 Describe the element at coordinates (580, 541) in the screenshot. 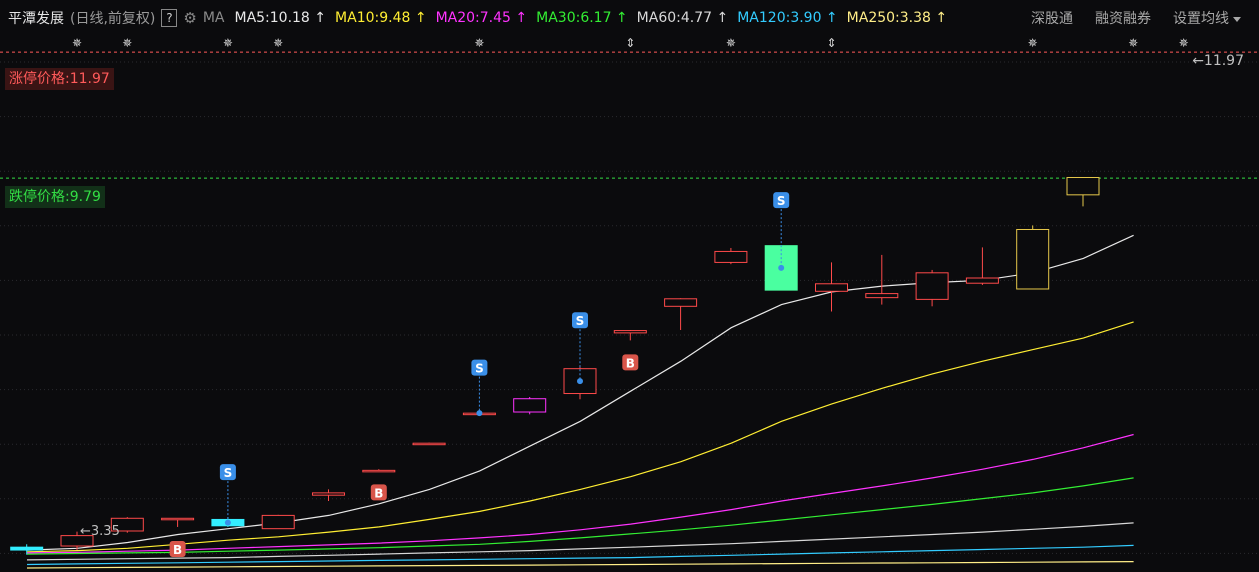

I see `ma-line-ma60` at that location.